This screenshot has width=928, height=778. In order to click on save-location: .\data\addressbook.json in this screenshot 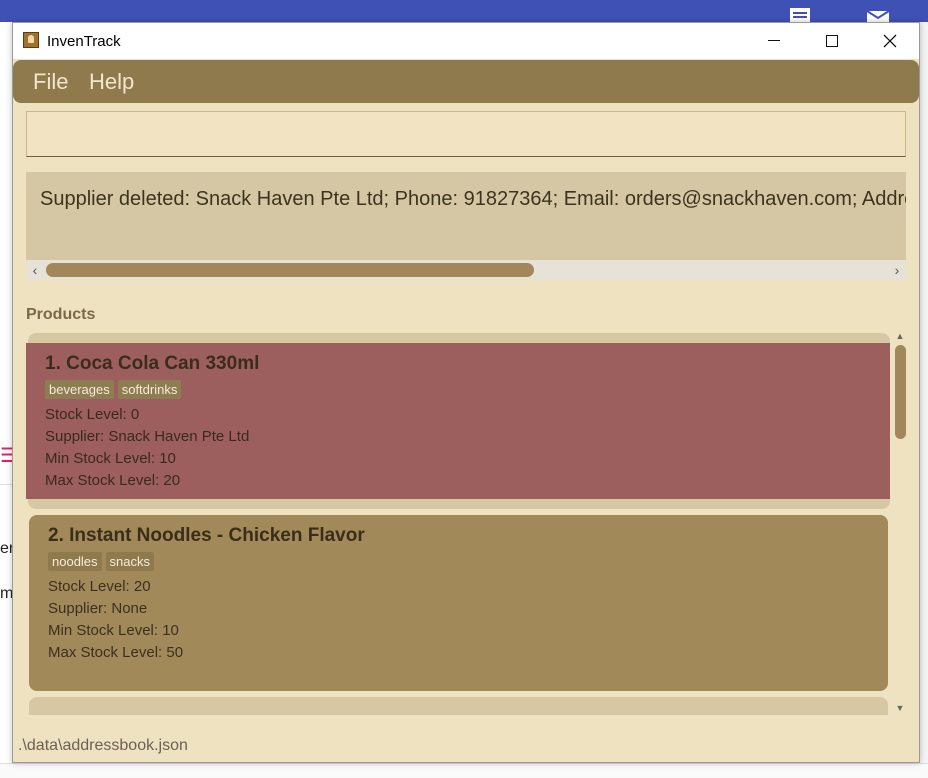, I will do `click(103, 745)`.